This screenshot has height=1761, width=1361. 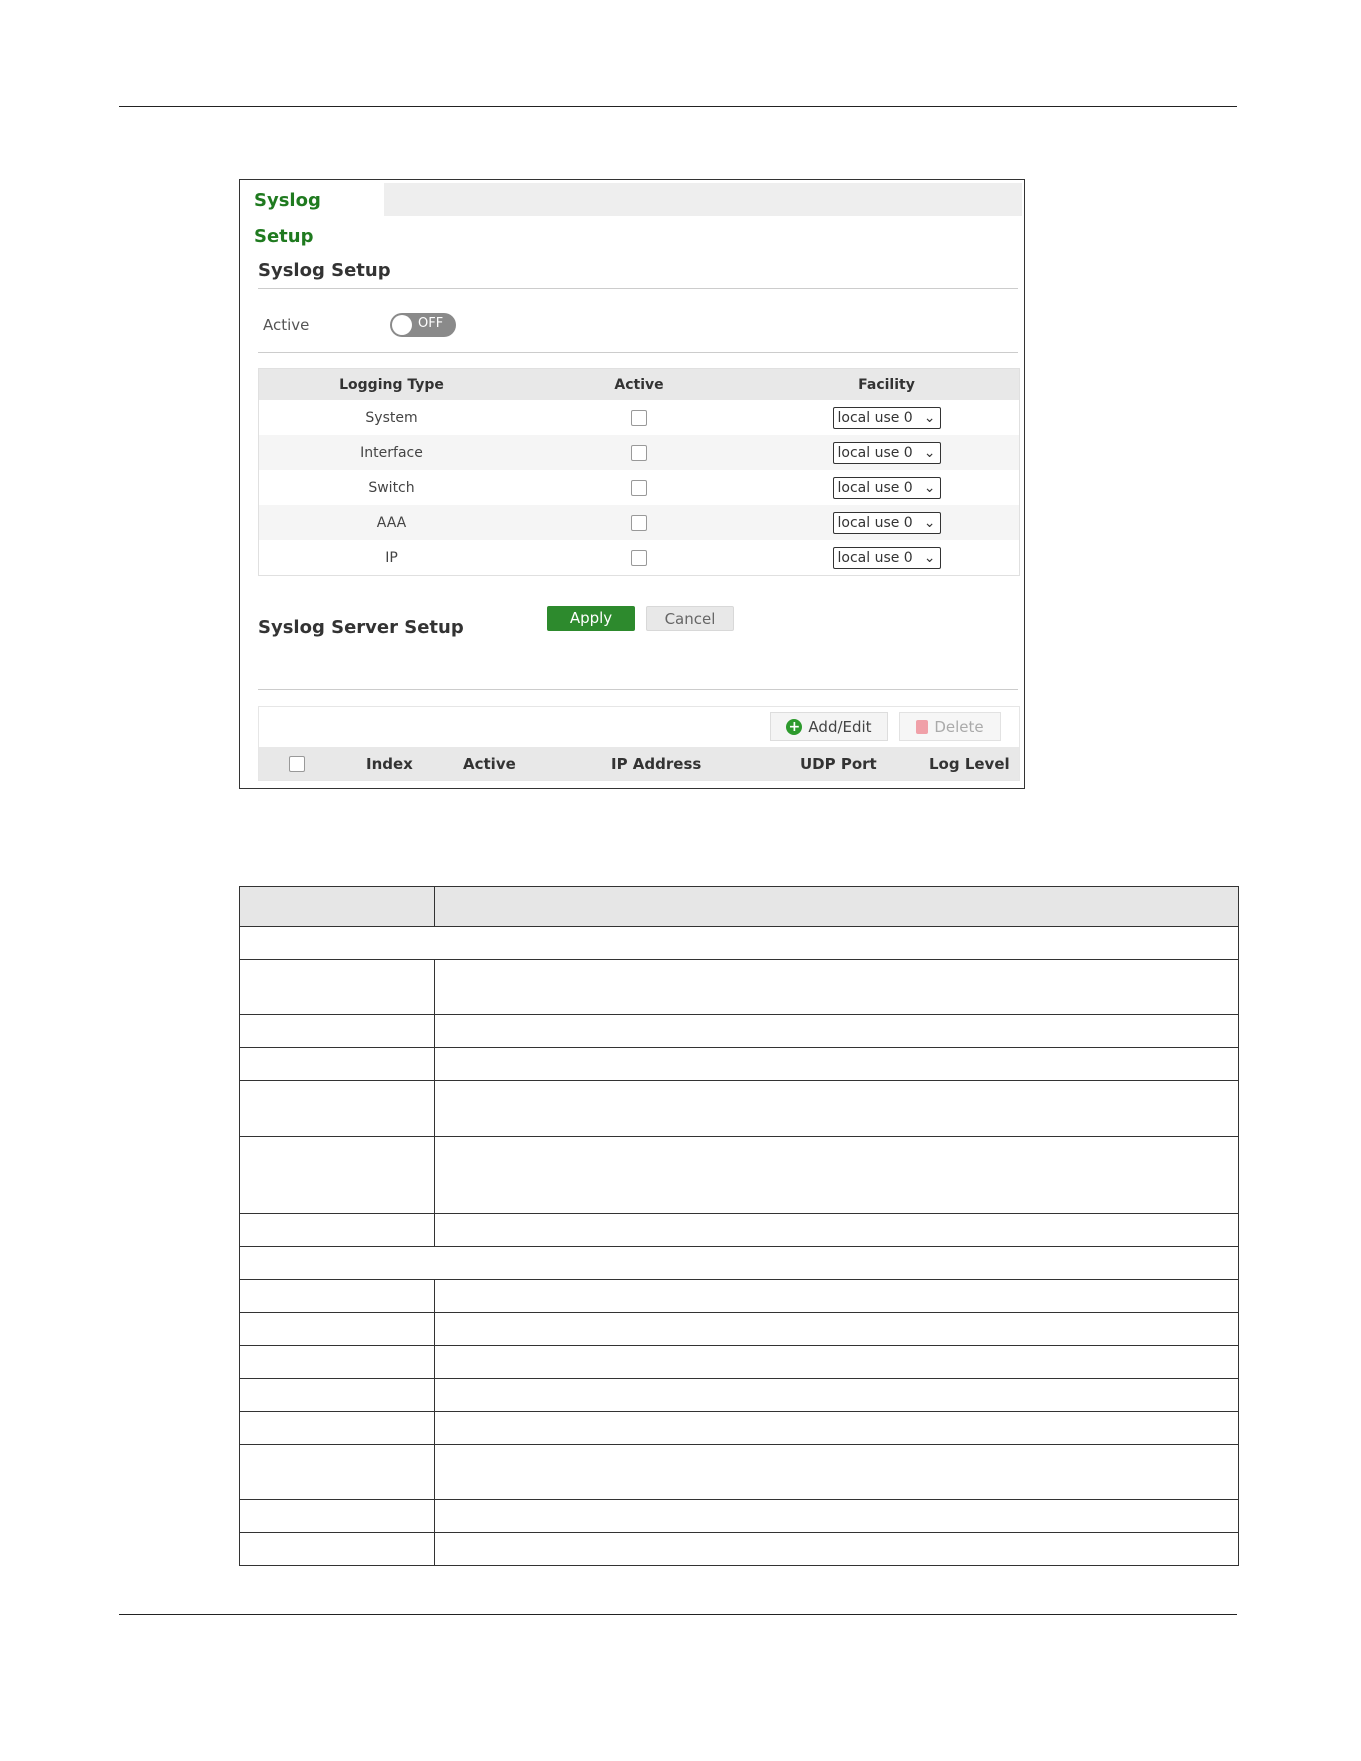 I want to click on column-header-logging-type: Logging Type, so click(x=391, y=384).